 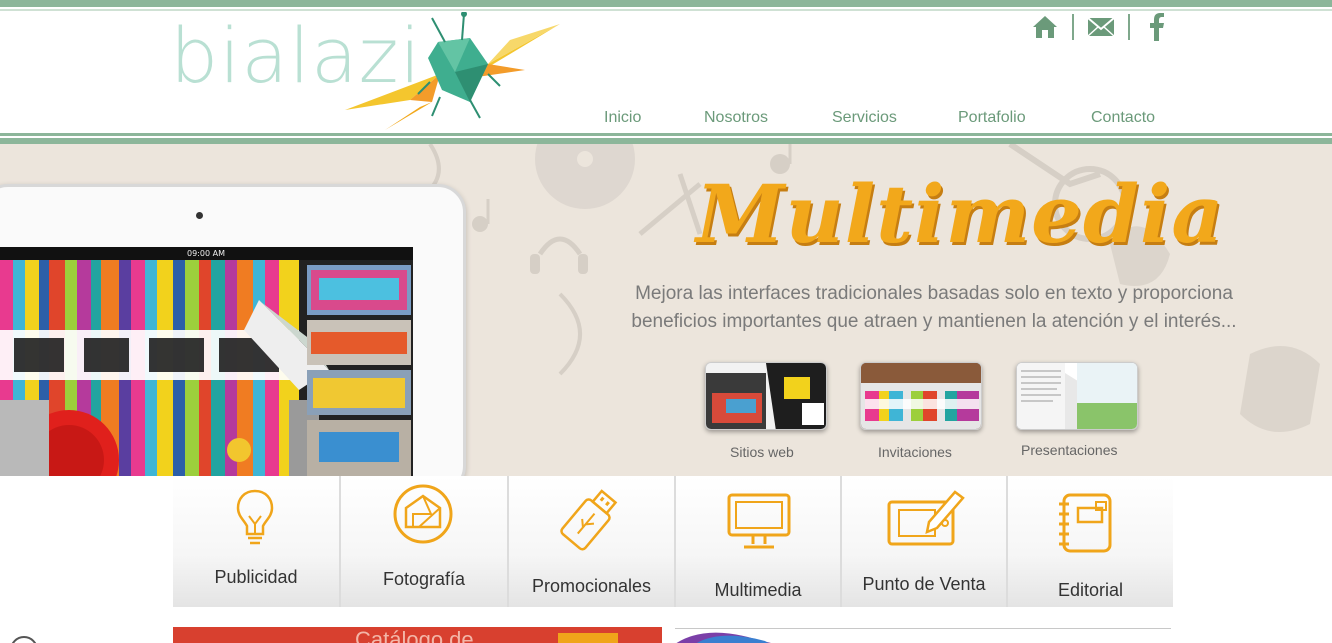 I want to click on tablet-pen-icon, so click(x=926, y=518).